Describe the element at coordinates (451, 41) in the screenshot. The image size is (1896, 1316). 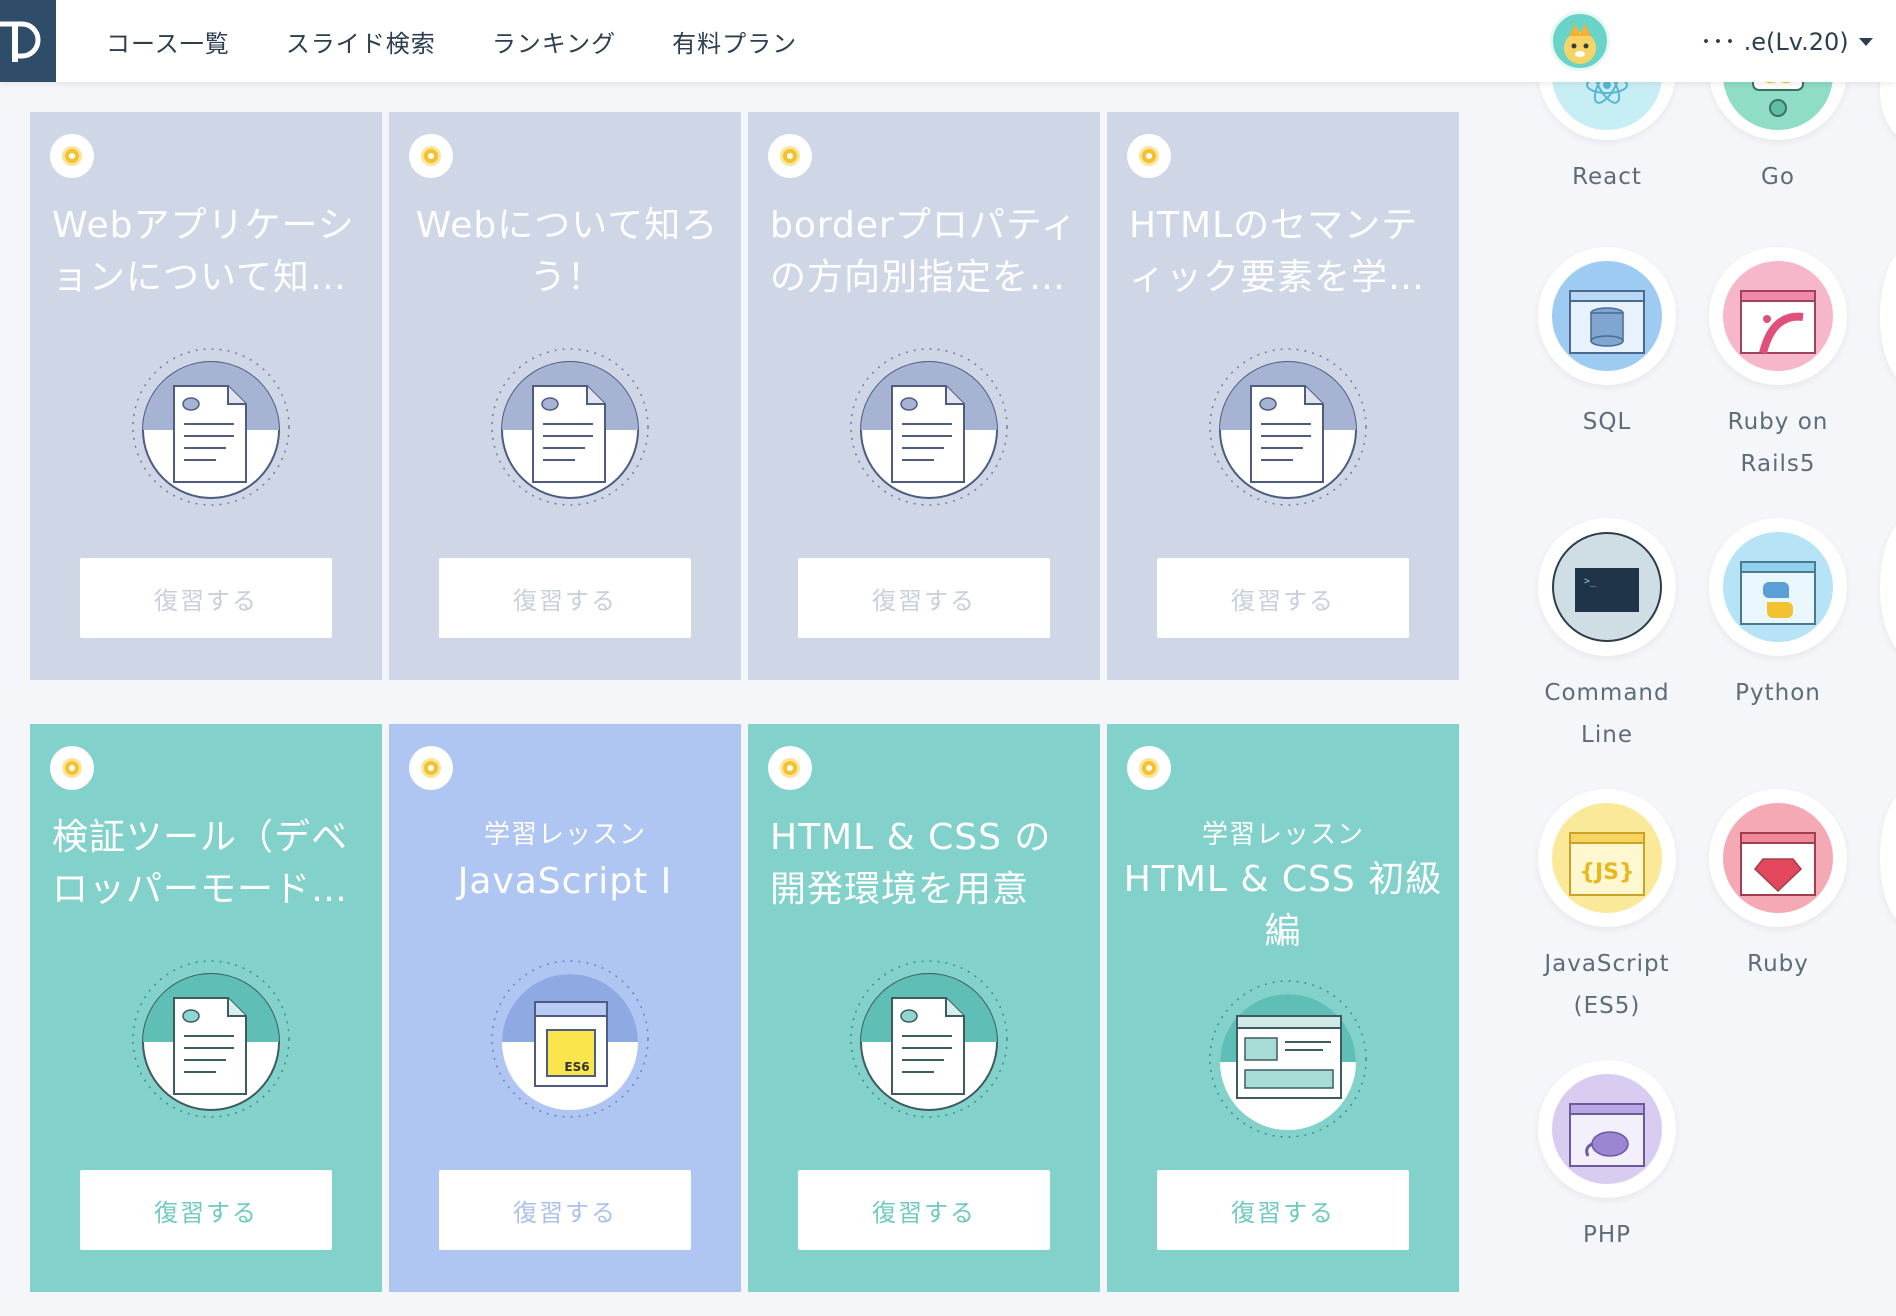
I see `main-nav: コース一覧 スライド検索 ランキング 有料プラン` at that location.